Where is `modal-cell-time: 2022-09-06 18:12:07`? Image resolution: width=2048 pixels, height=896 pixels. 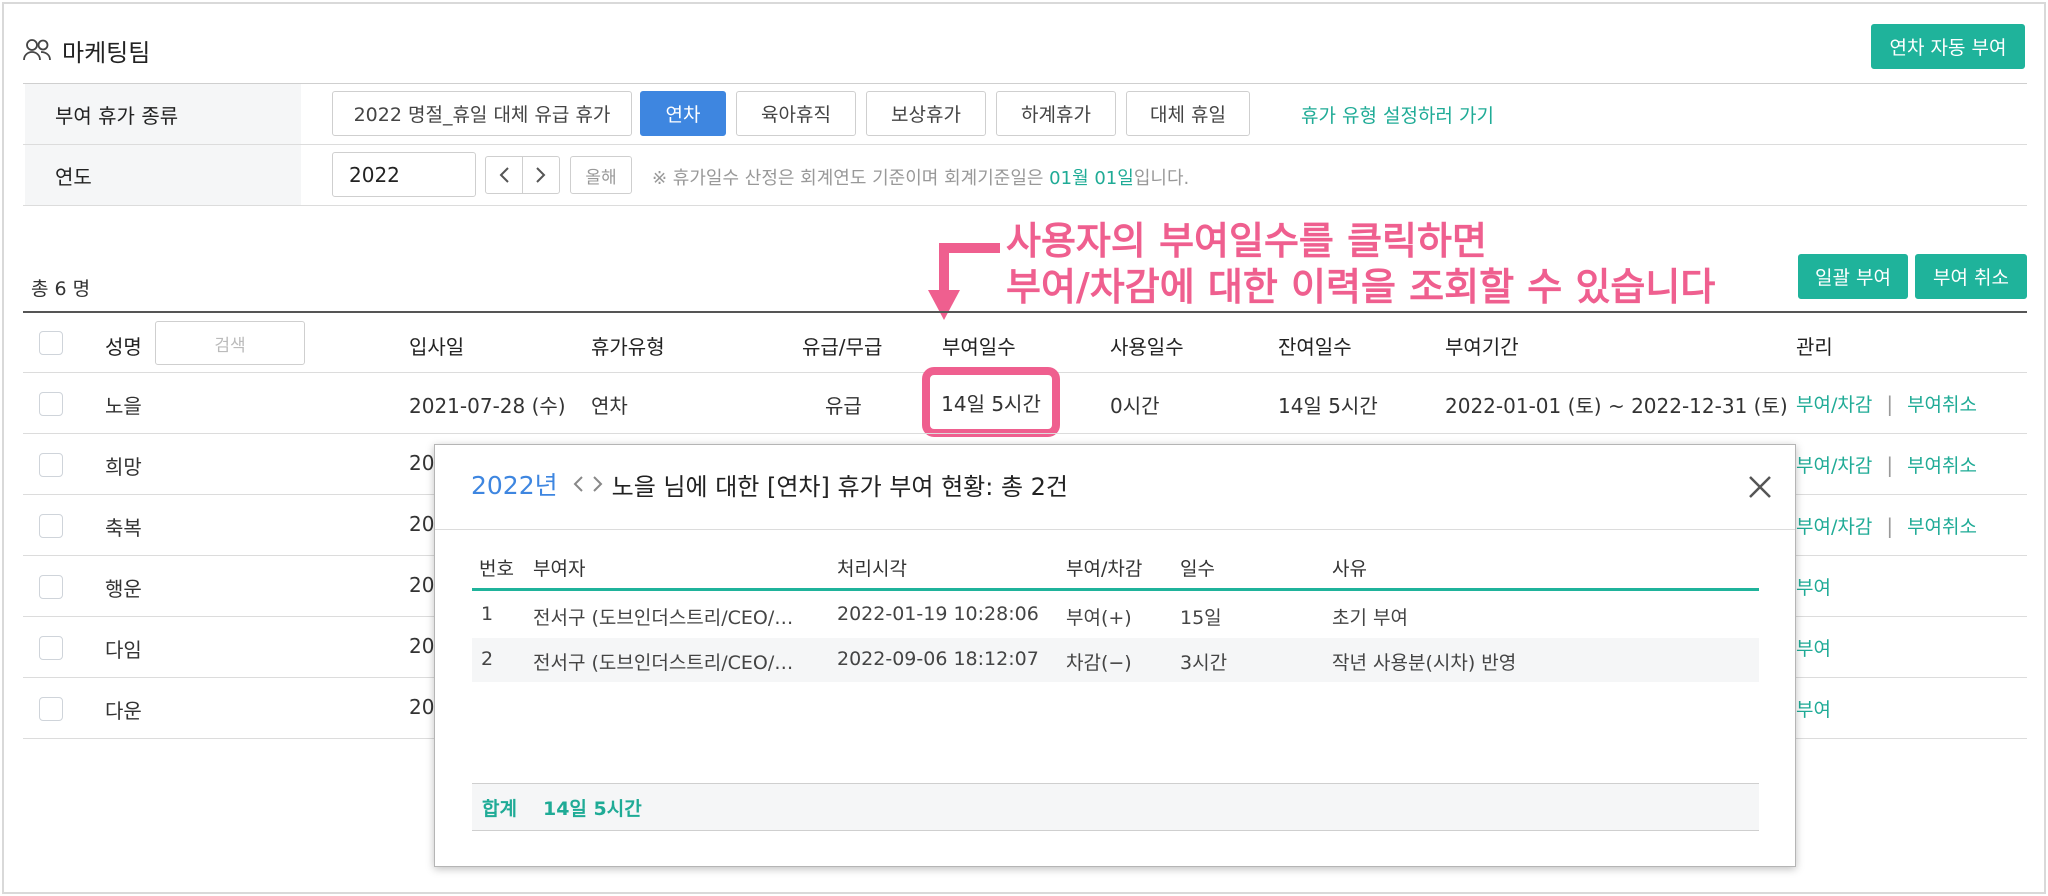 modal-cell-time: 2022-09-06 18:12:07 is located at coordinates (938, 659).